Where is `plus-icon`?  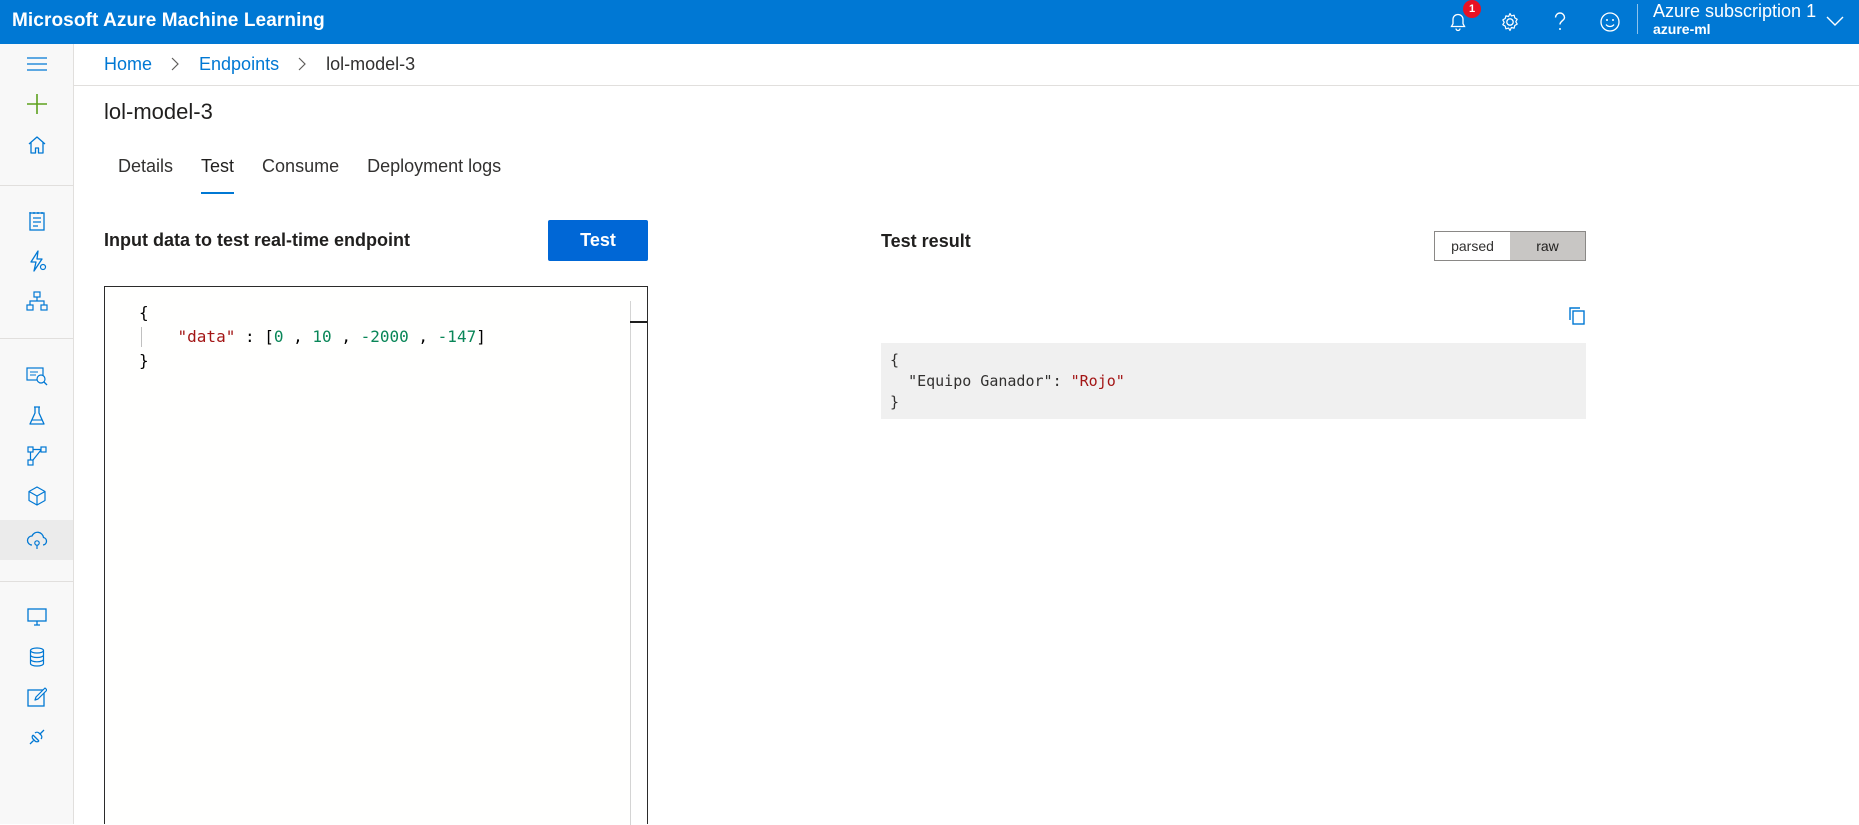 plus-icon is located at coordinates (36, 104).